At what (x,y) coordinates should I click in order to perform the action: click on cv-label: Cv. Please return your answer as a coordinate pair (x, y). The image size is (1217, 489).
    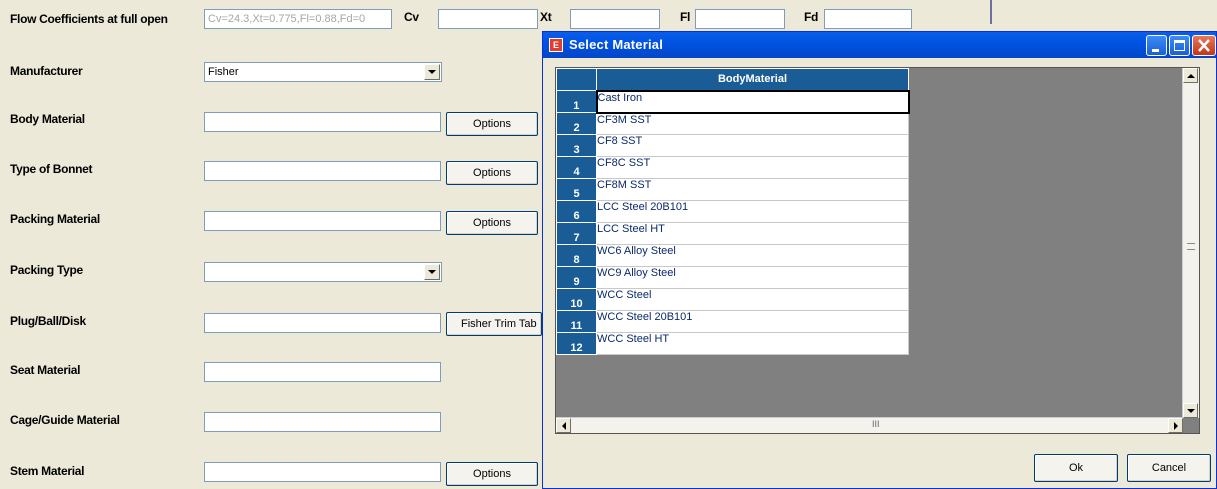
    Looking at the image, I should click on (411, 17).